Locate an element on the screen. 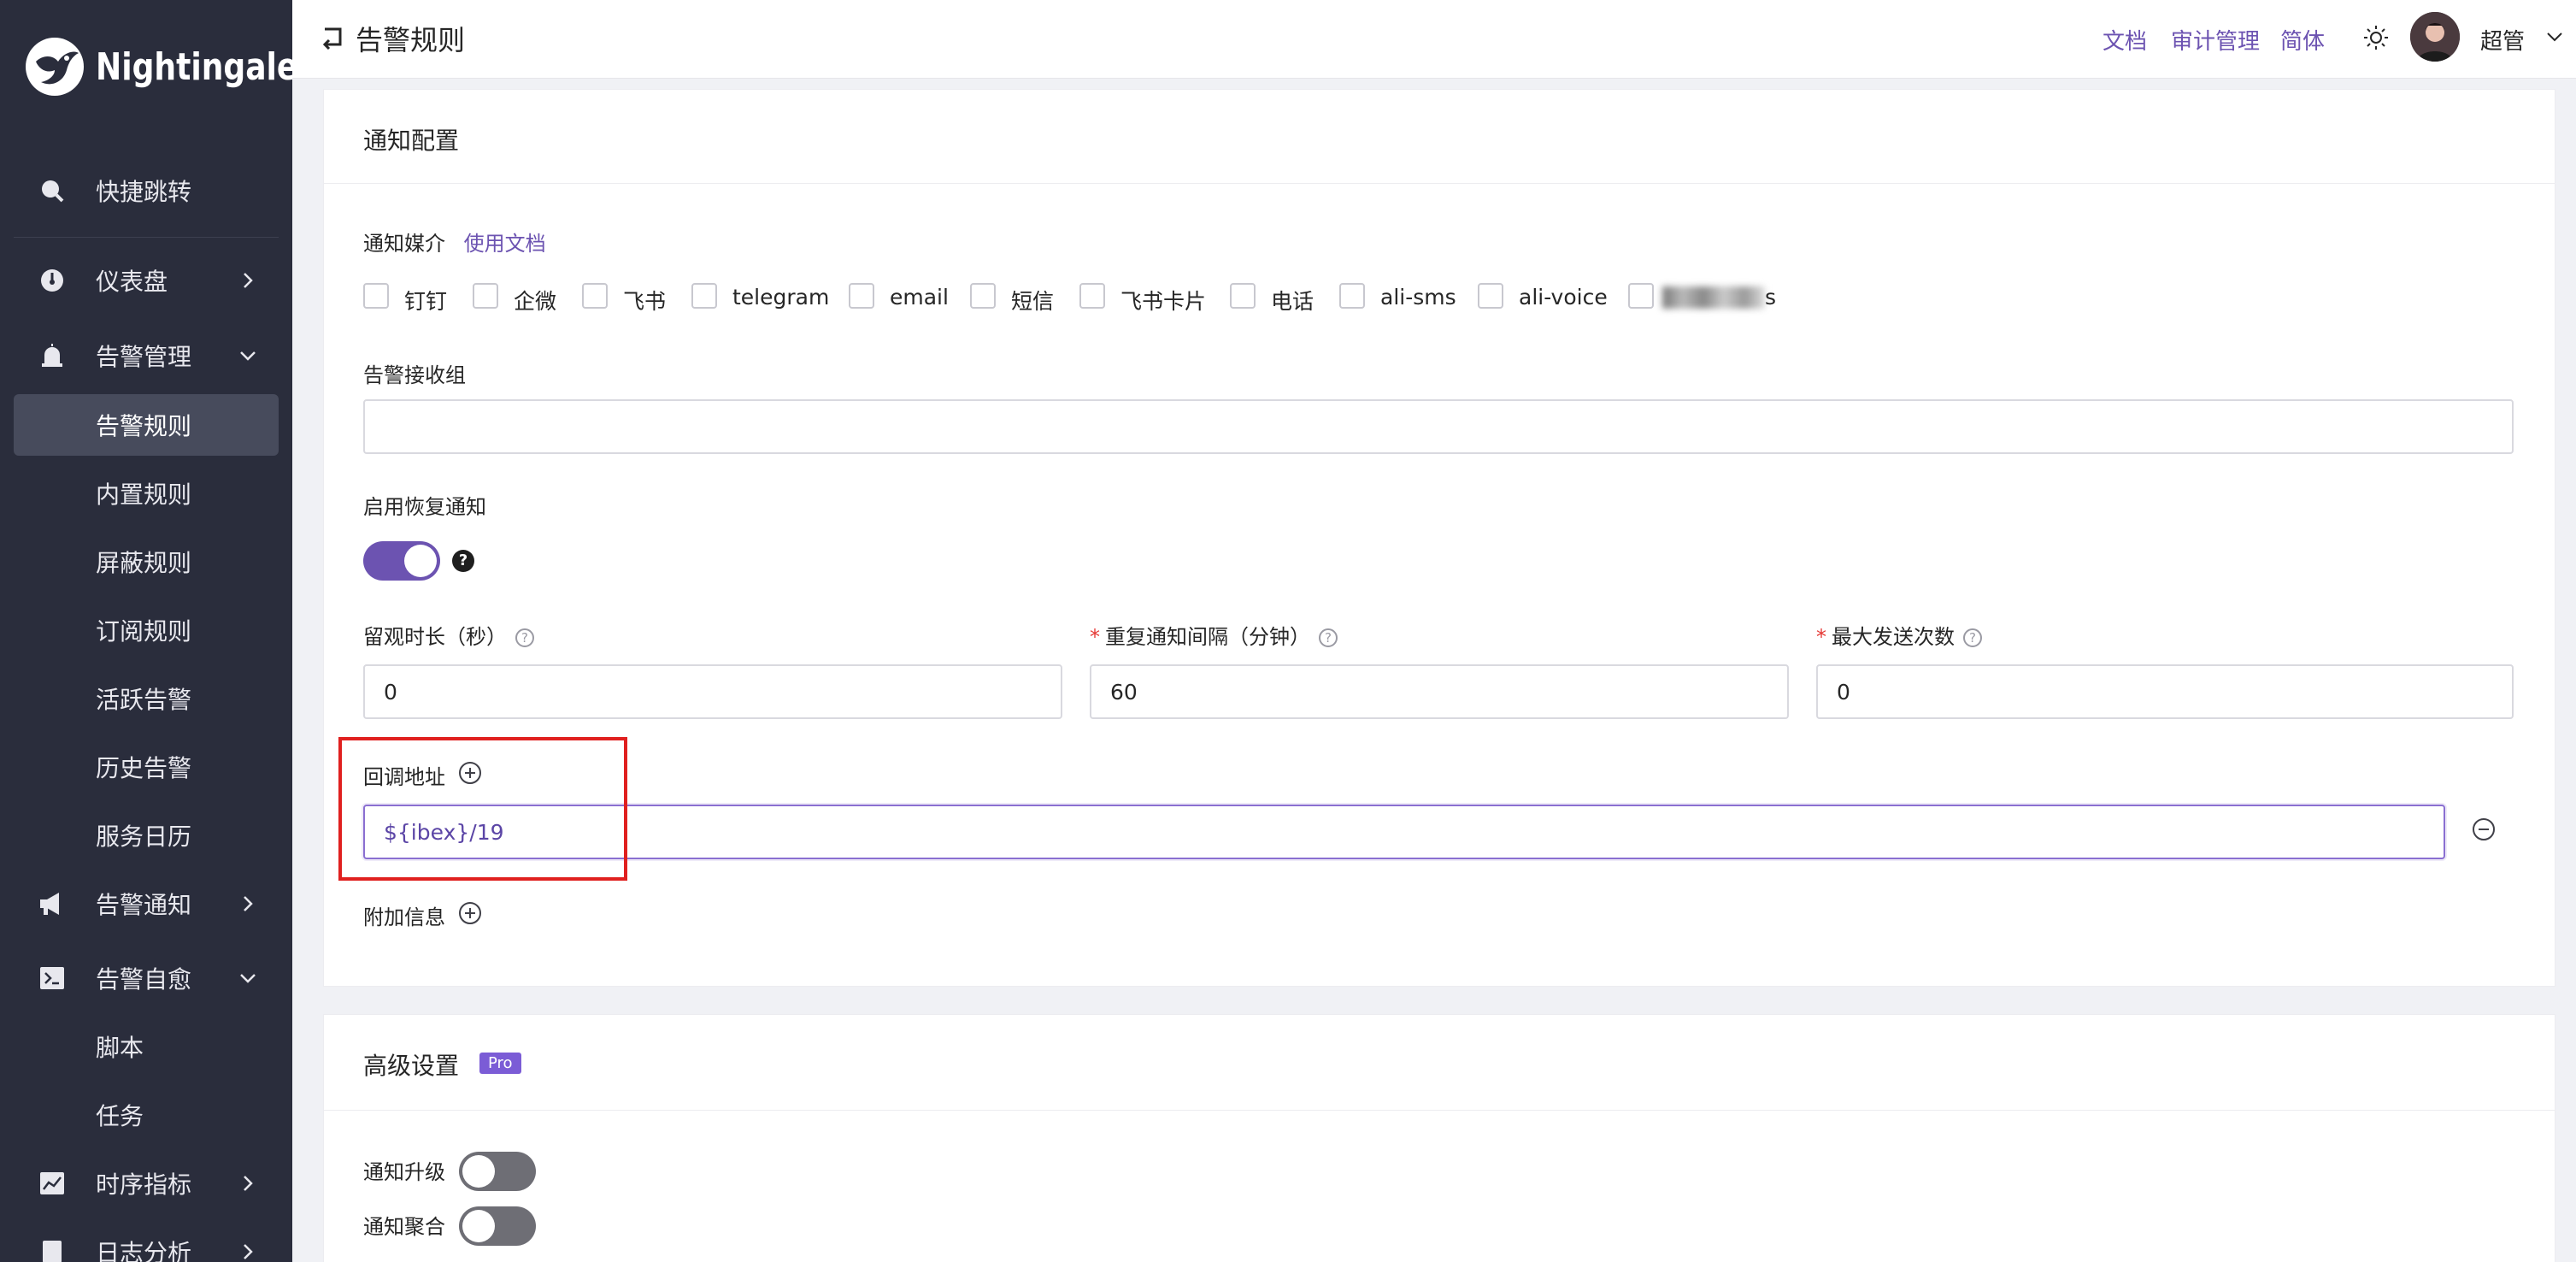 This screenshot has height=1262, width=2576. sidebar-item-active-alerts: 活跃告警 is located at coordinates (146, 699).